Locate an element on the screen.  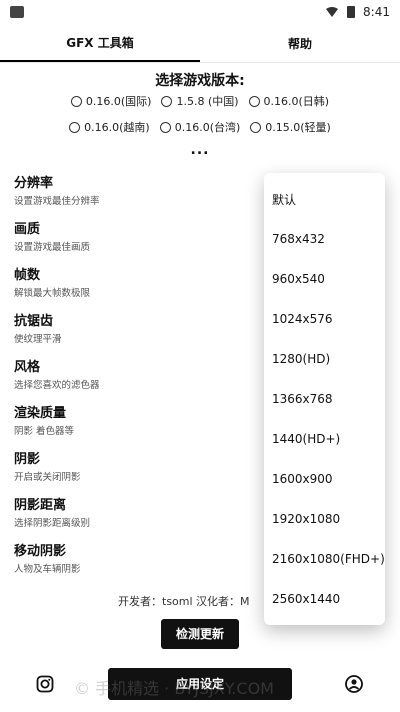
tab-help: 帮助 is located at coordinates (300, 43).